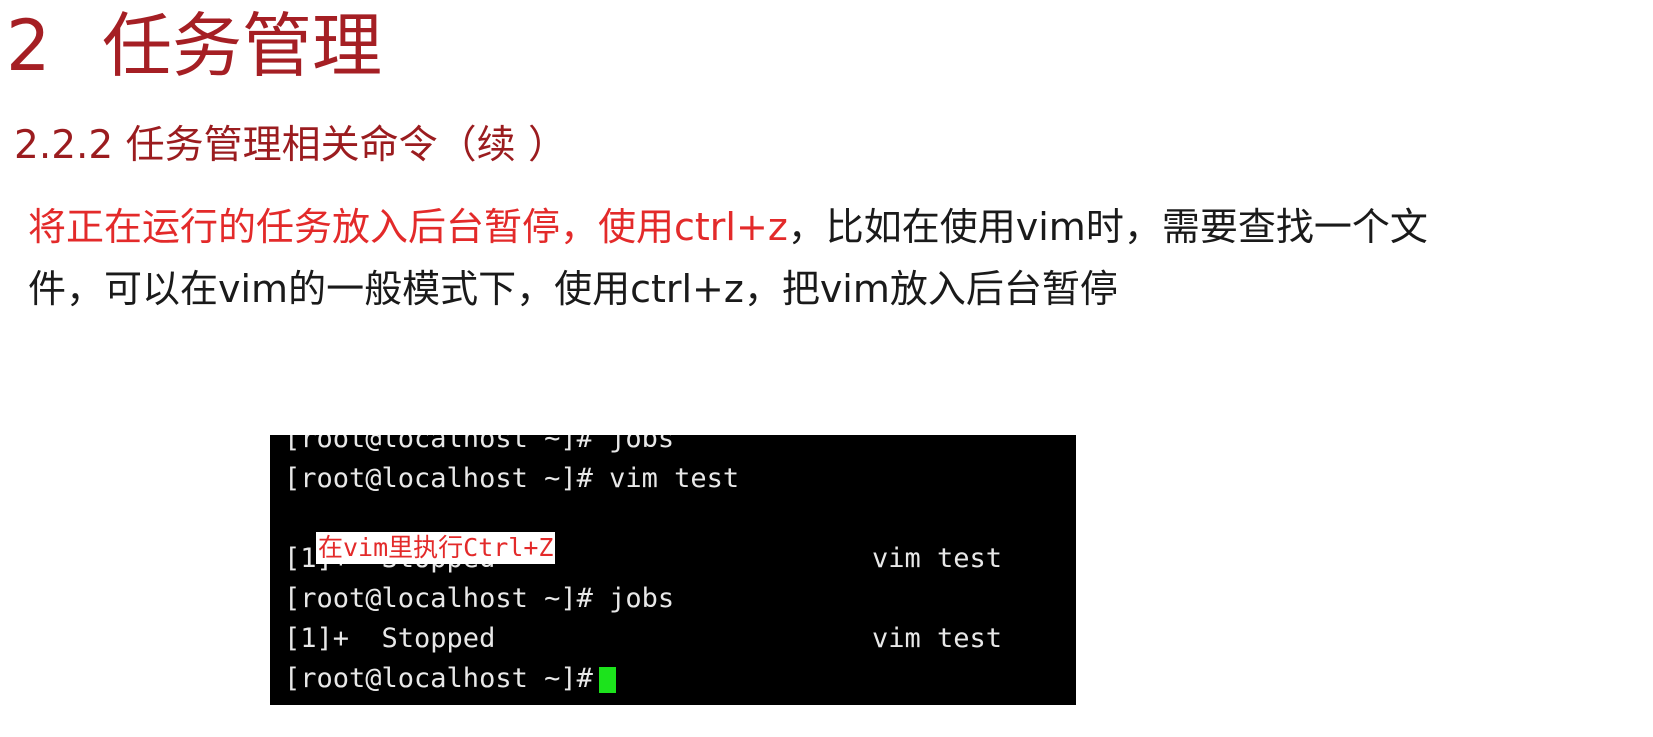  I want to click on terminal-cursor, so click(607, 679).